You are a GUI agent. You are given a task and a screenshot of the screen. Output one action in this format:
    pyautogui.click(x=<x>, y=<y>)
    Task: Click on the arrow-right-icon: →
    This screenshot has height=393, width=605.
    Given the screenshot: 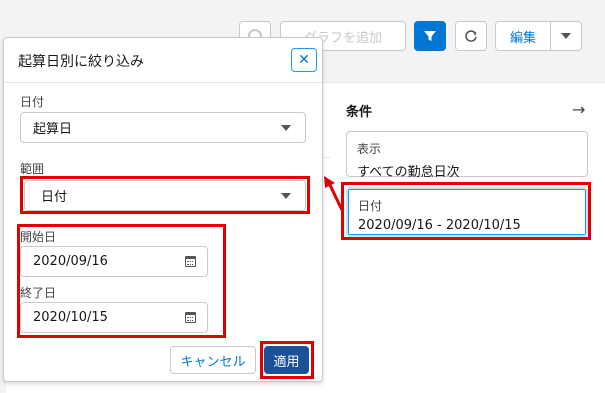 What is the action you would take?
    pyautogui.click(x=578, y=109)
    